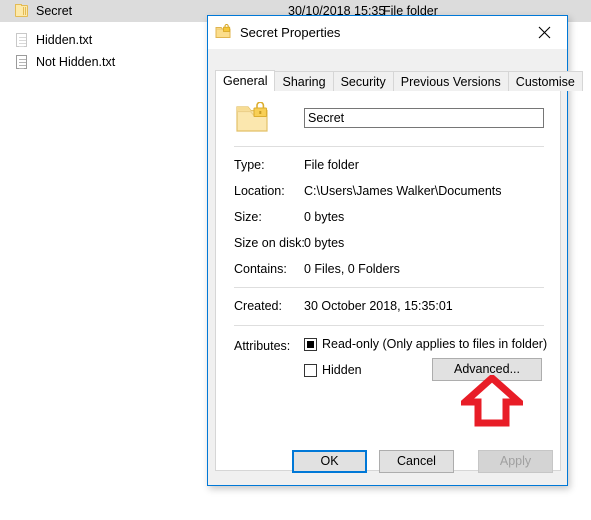 This screenshot has height=520, width=591. Describe the element at coordinates (492, 400) in the screenshot. I see `up-arrow-annotation` at that location.